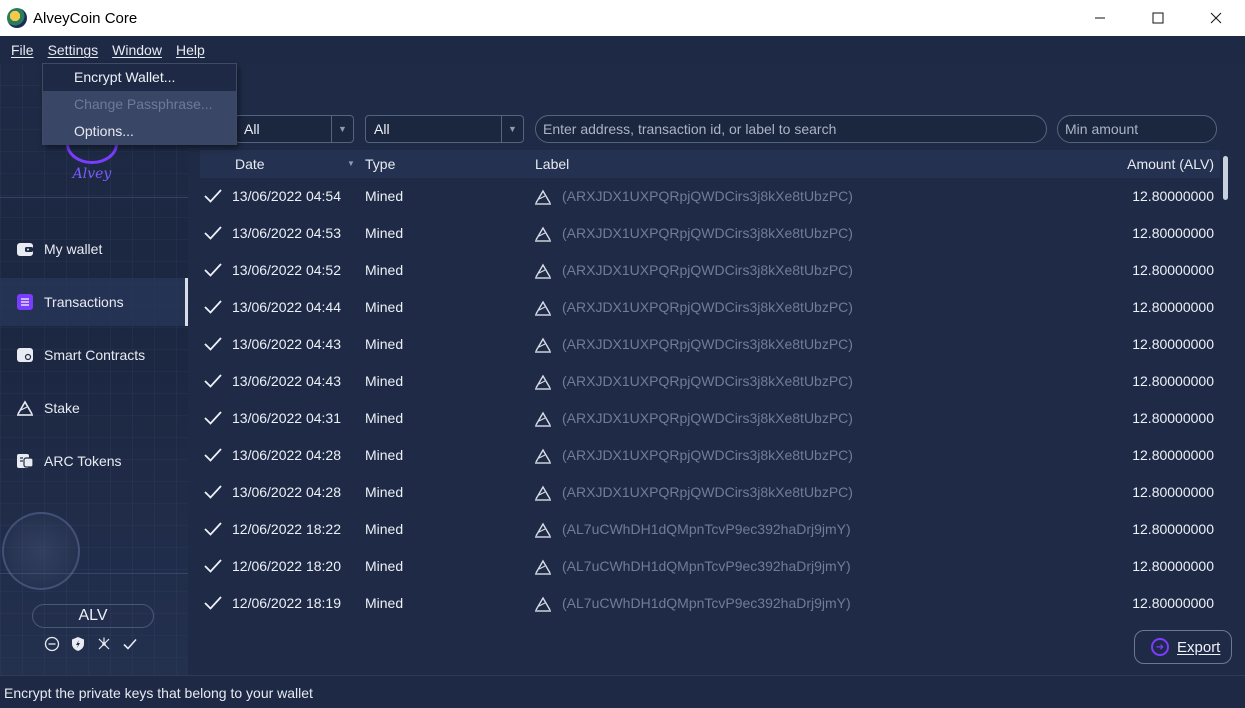  What do you see at coordinates (190, 50) in the screenshot?
I see `menu-help: Help` at bounding box center [190, 50].